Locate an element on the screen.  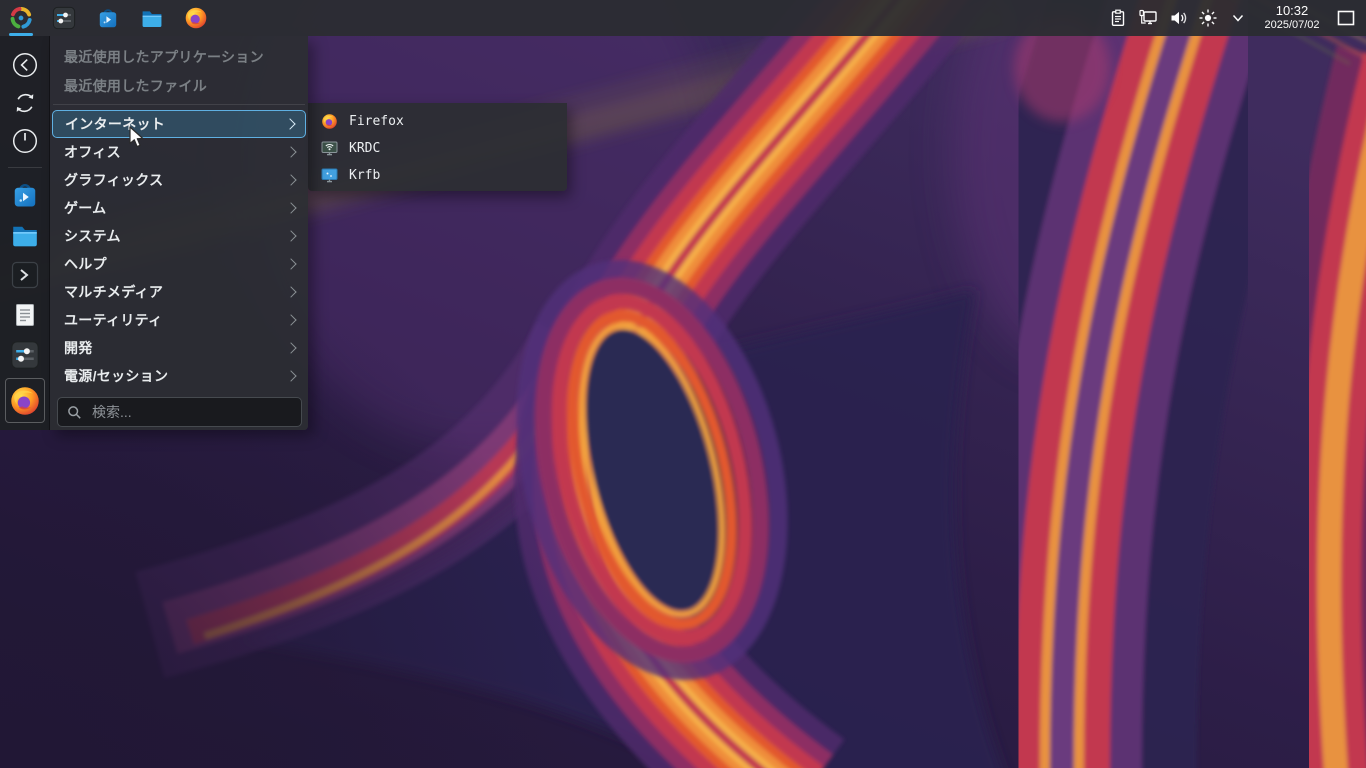
chevron-down-icon is located at coordinates (1238, 18).